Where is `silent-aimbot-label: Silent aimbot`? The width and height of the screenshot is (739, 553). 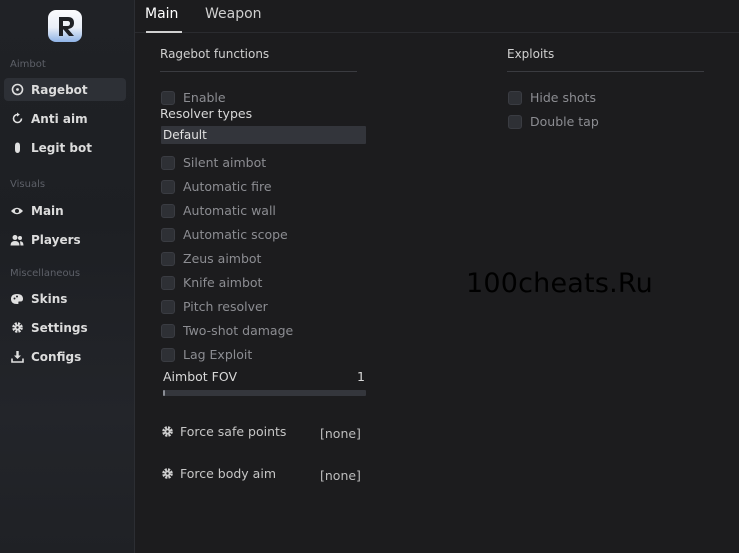
silent-aimbot-label: Silent aimbot is located at coordinates (225, 162).